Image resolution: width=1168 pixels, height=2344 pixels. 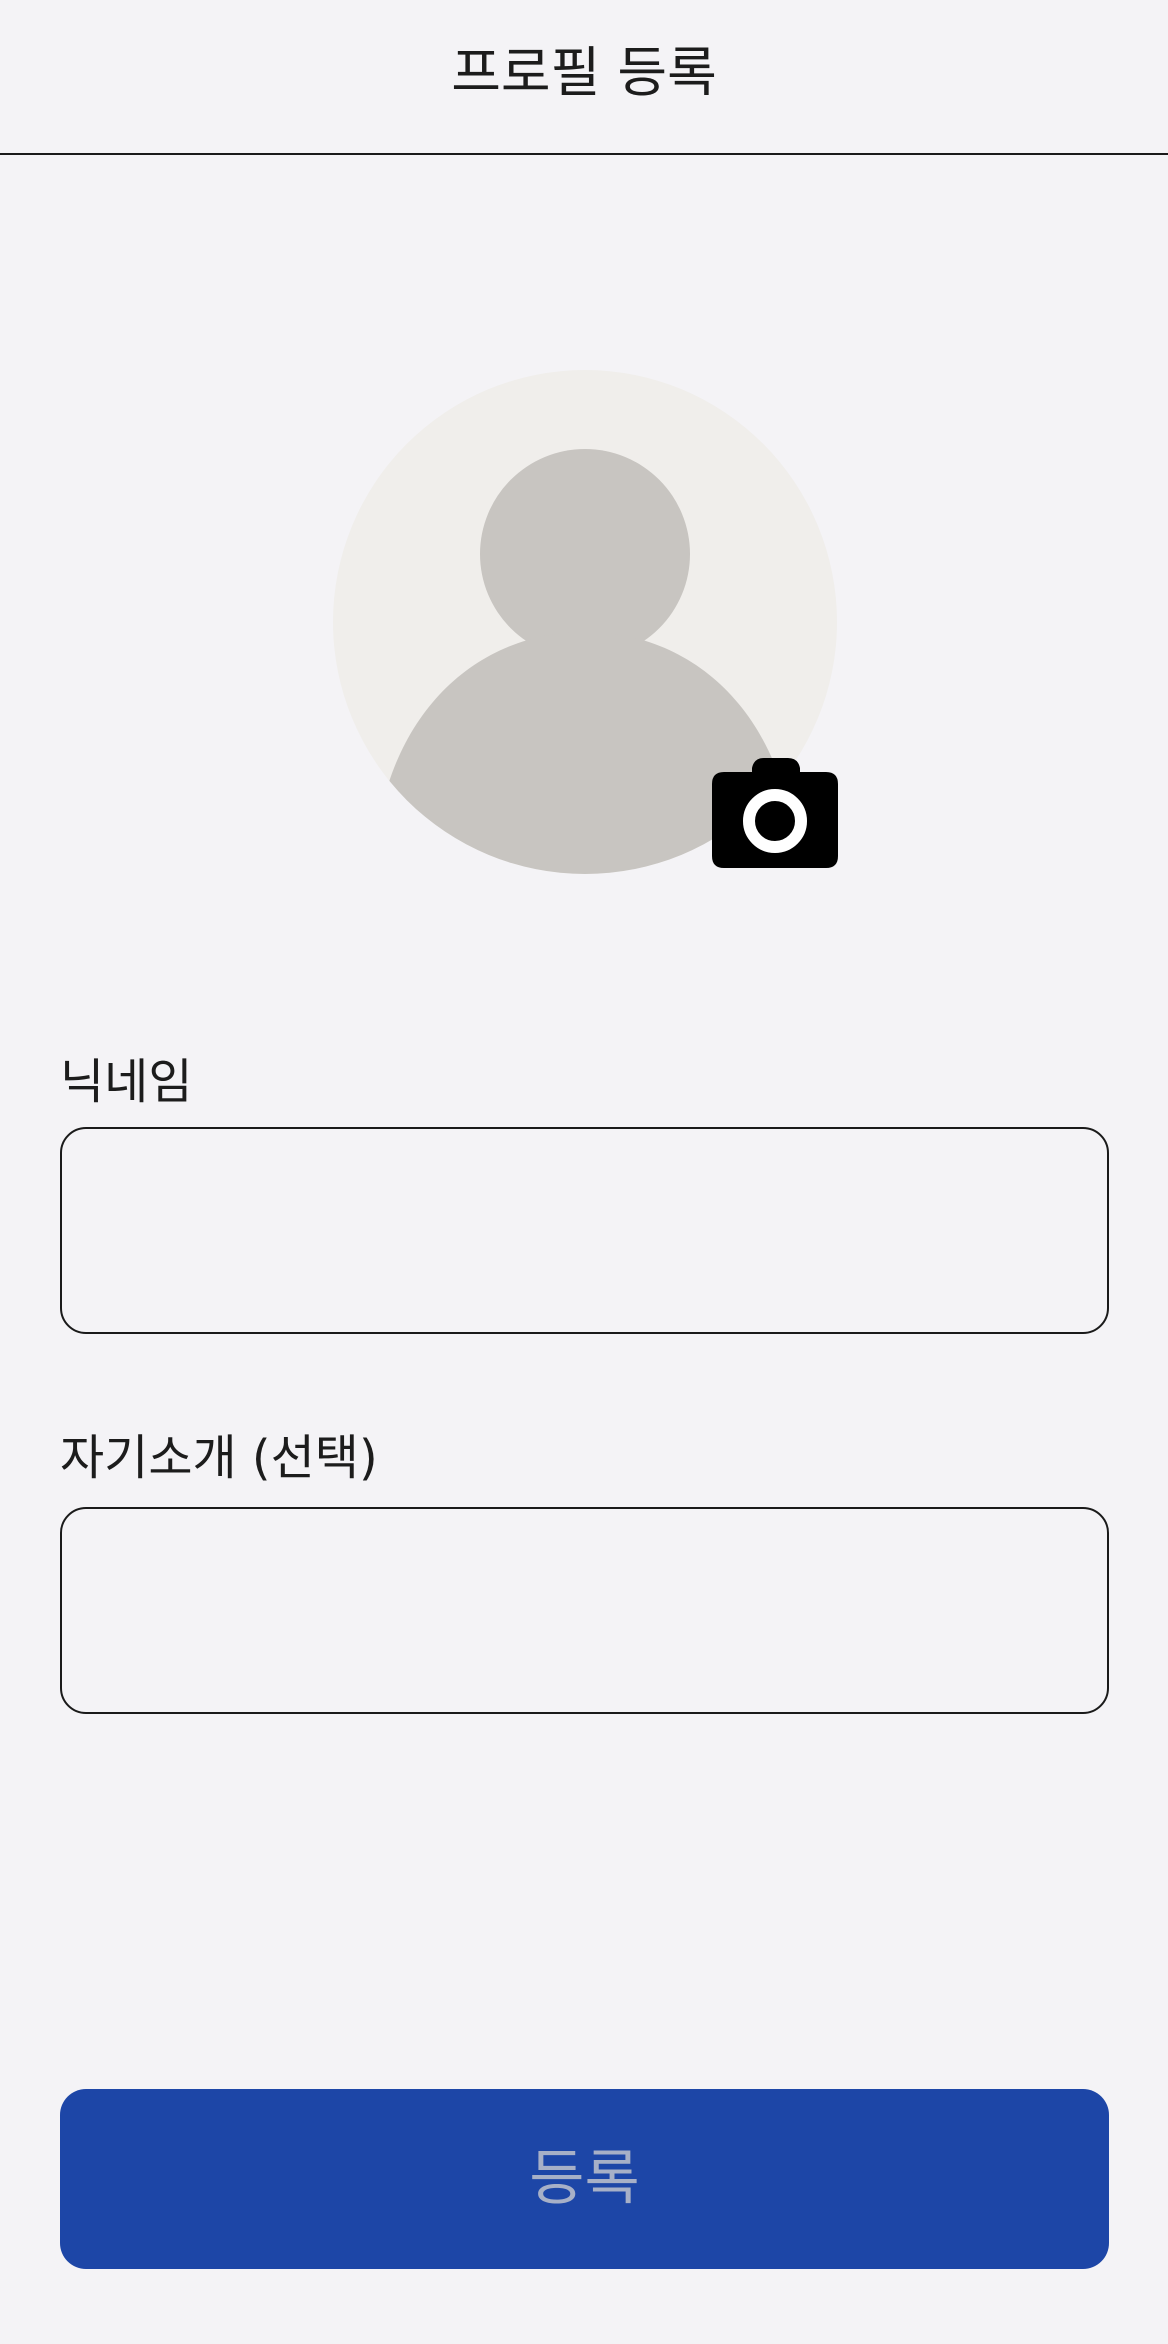 I want to click on camera-icon, so click(x=775, y=813).